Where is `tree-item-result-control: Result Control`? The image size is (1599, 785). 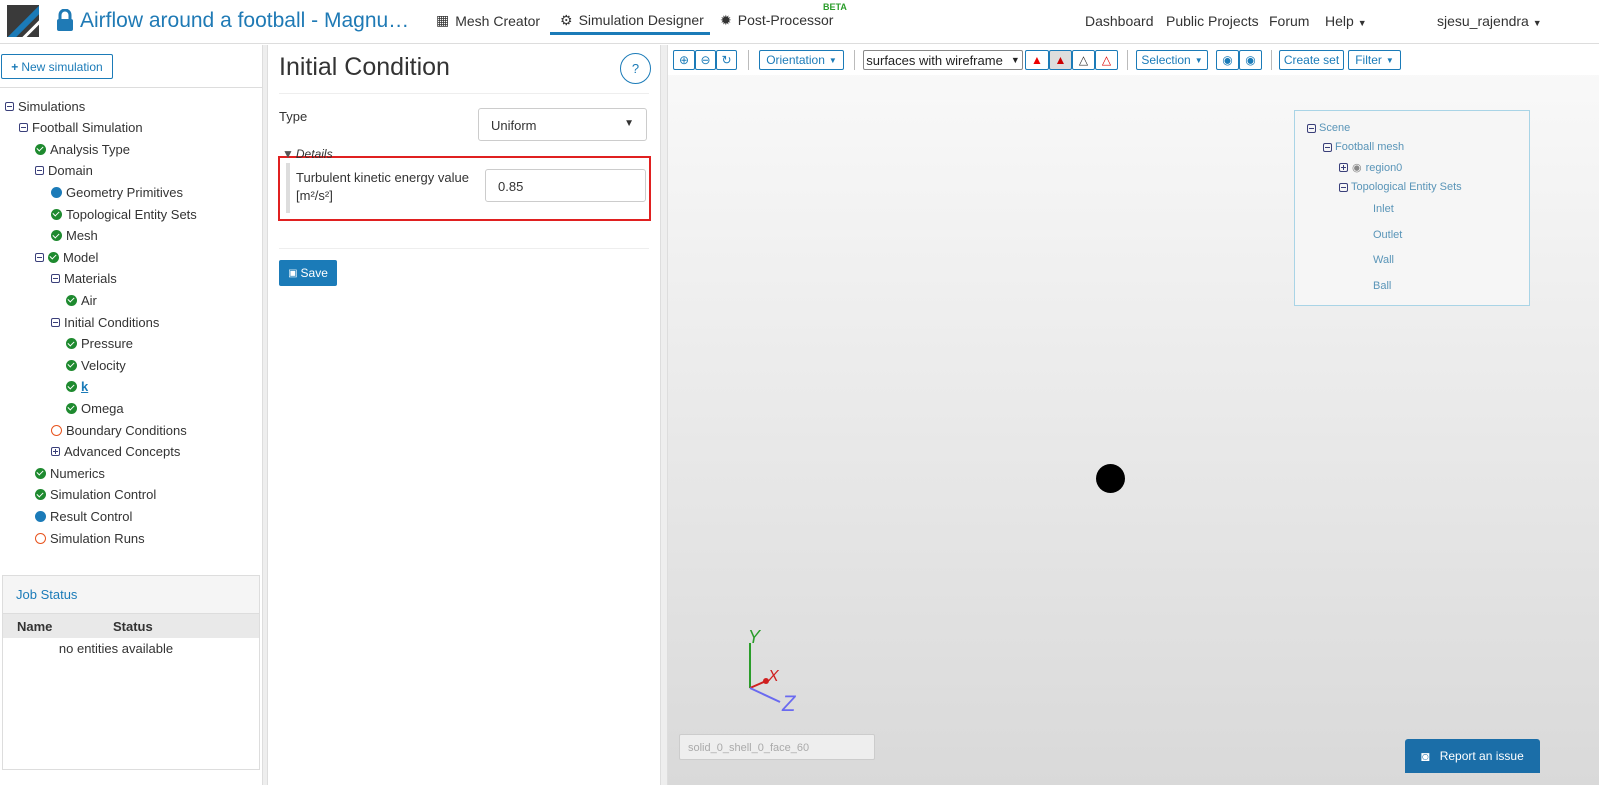 tree-item-result-control: Result Control is located at coordinates (83, 516).